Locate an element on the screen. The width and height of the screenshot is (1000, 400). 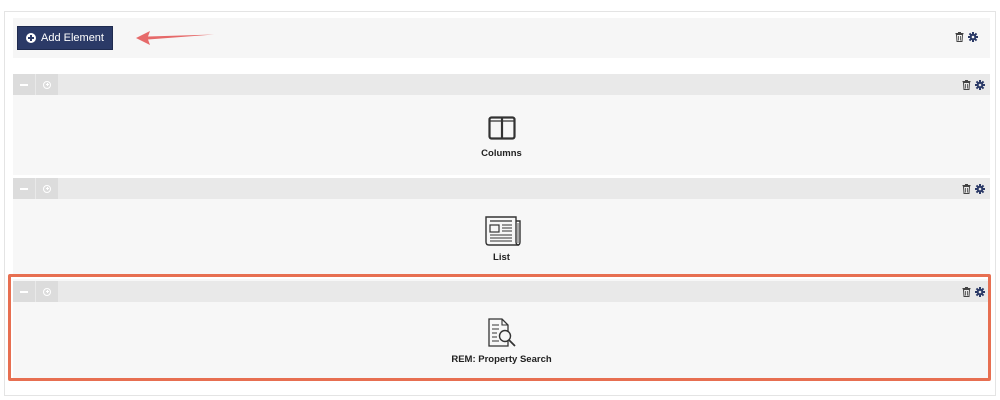
element-columns: Columns is located at coordinates (501, 137).